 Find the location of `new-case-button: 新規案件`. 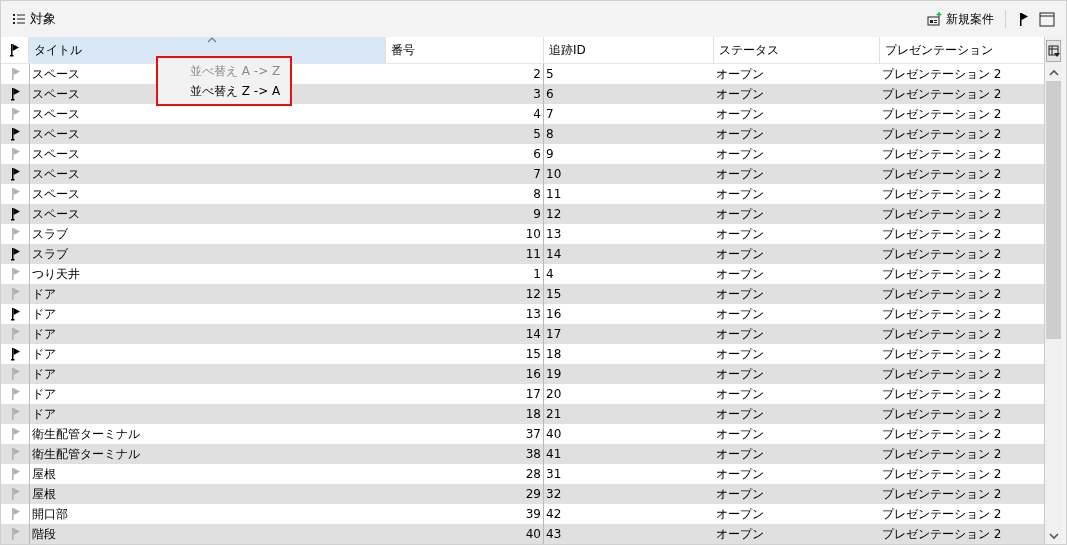

new-case-button: 新規案件 is located at coordinates (960, 19).